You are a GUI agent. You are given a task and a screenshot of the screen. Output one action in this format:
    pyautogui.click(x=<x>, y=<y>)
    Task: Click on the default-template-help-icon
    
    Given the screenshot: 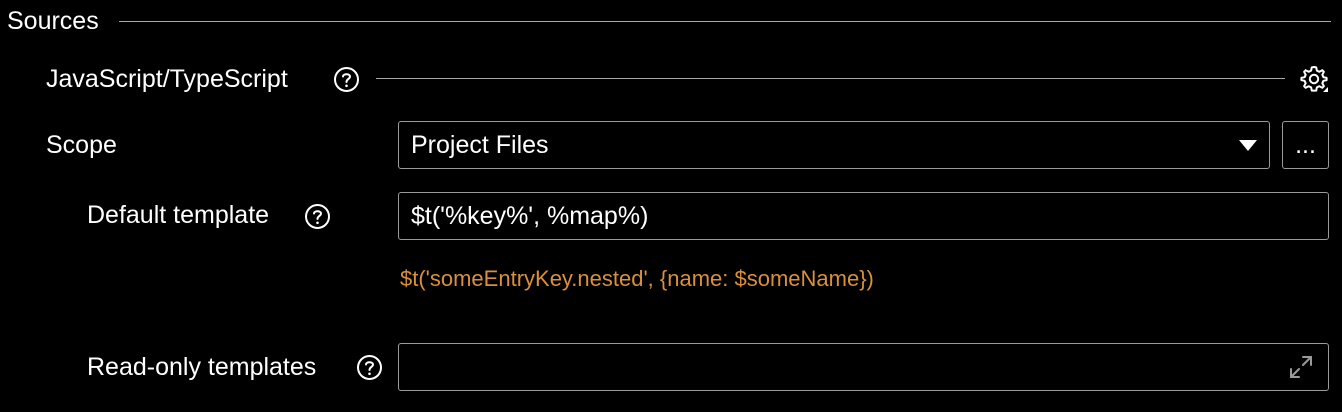 What is the action you would take?
    pyautogui.click(x=317, y=216)
    